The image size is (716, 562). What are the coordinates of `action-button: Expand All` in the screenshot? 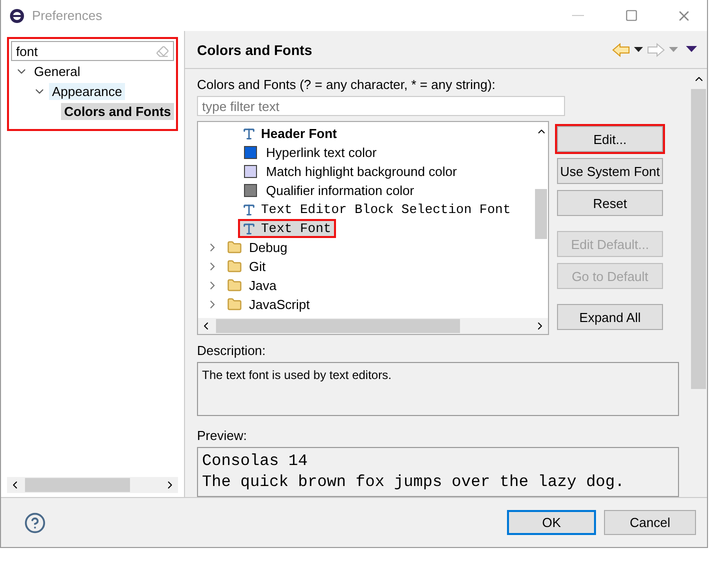 It's located at (610, 317).